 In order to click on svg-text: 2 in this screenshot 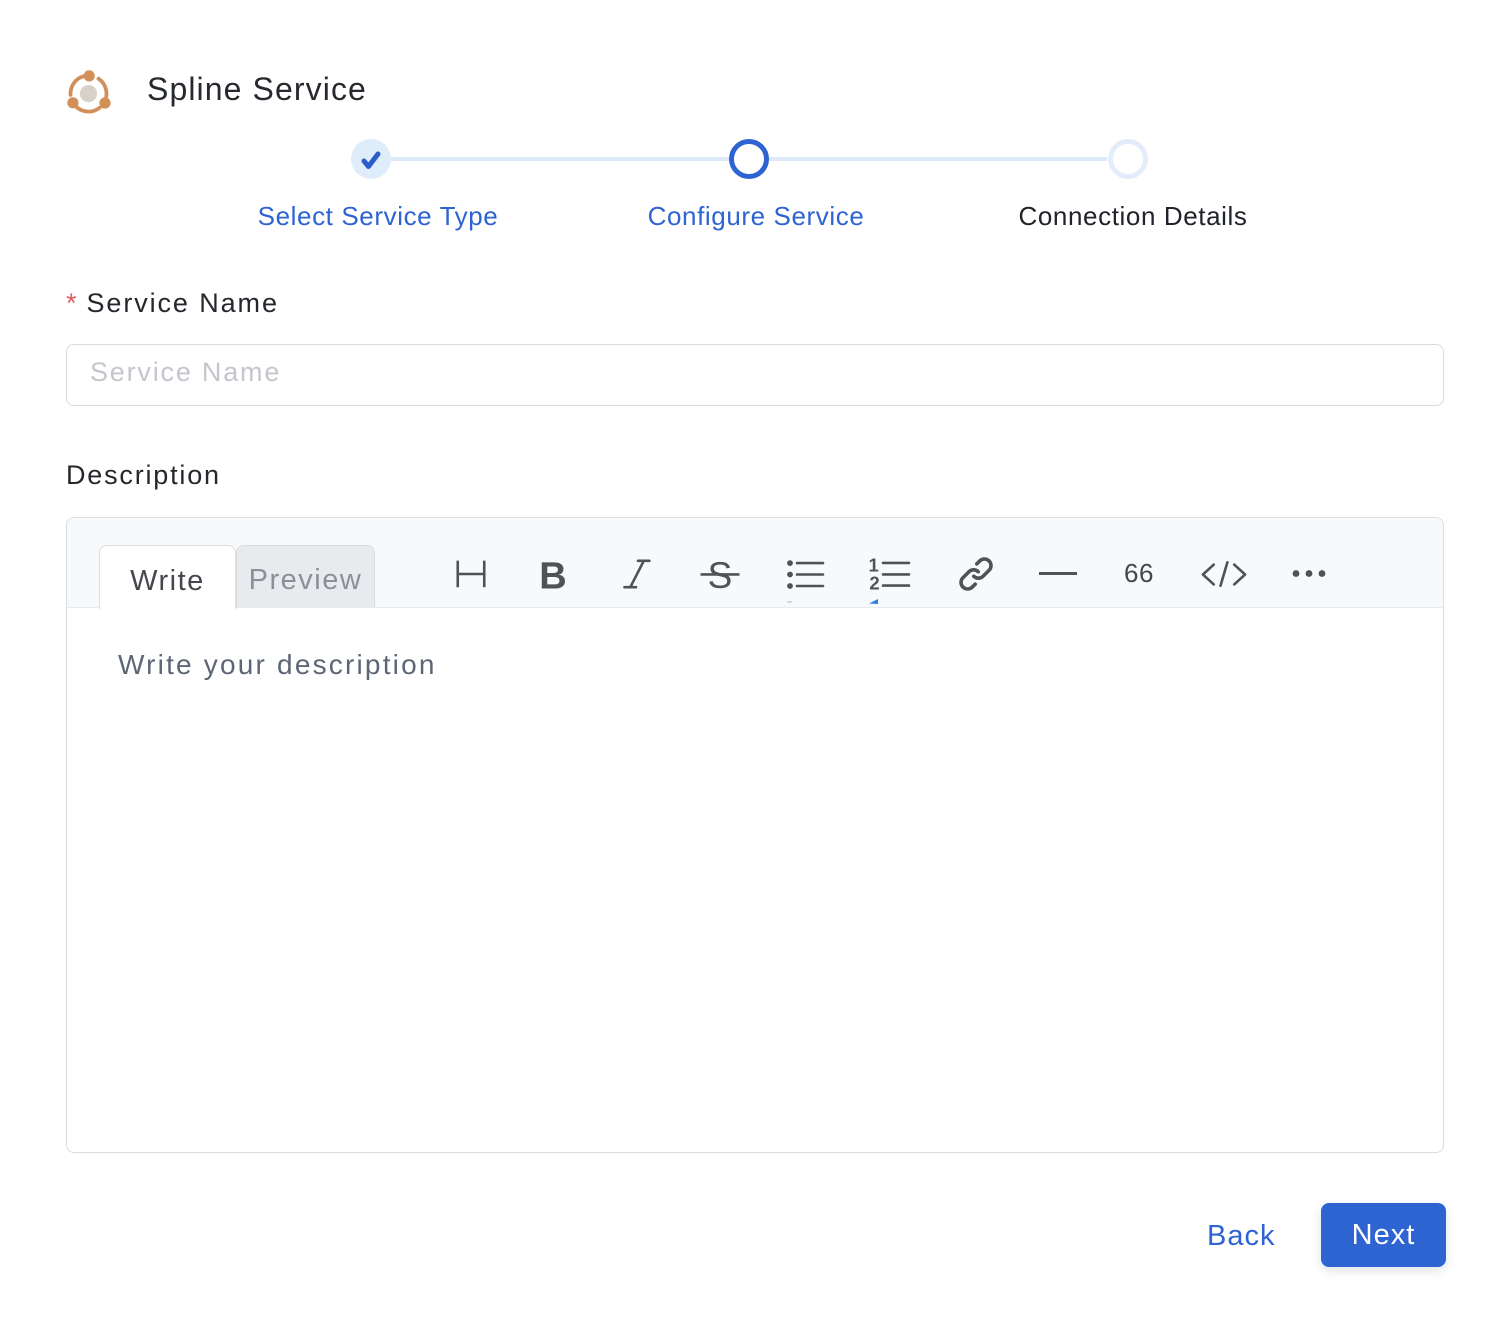, I will do `click(874, 582)`.